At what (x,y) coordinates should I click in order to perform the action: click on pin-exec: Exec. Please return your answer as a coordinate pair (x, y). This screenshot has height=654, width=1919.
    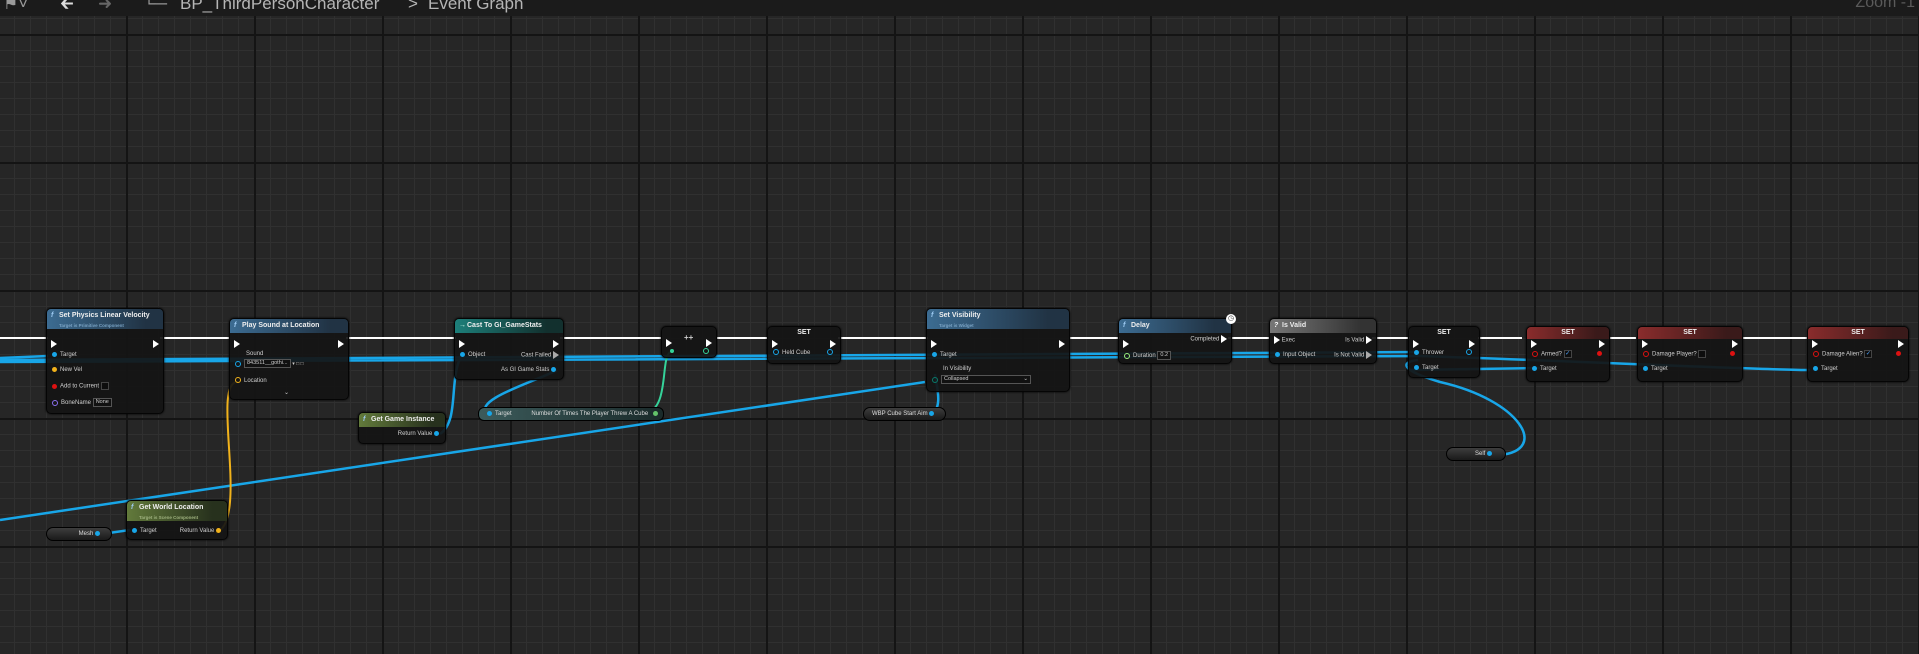
    Looking at the image, I should click on (1284, 340).